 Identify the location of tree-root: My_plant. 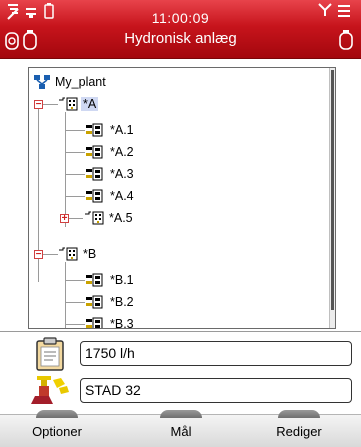
(70, 82).